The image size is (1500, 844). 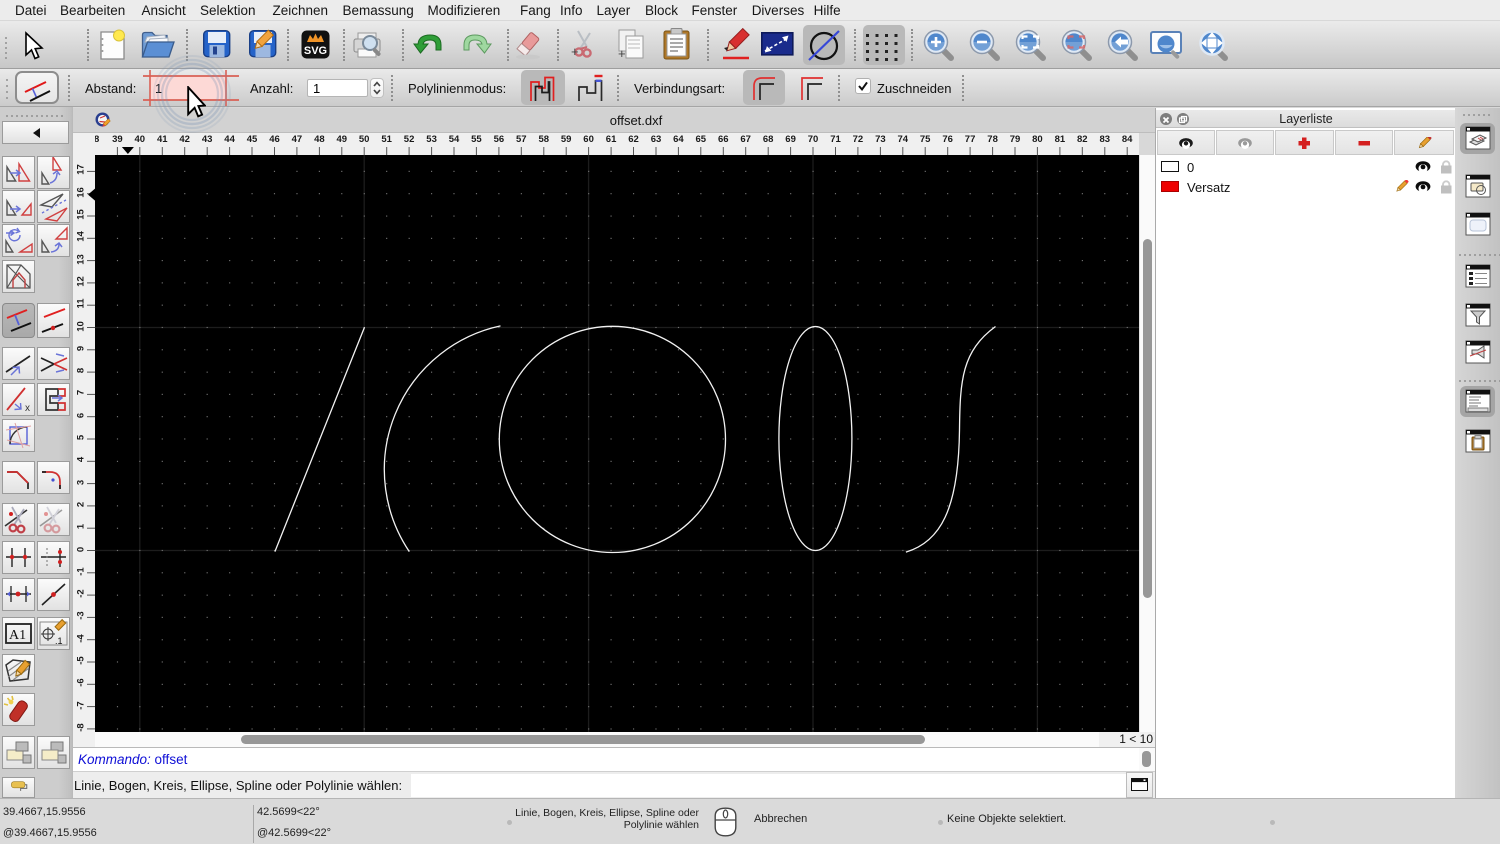 I want to click on svg-text: x, so click(x=27, y=408).